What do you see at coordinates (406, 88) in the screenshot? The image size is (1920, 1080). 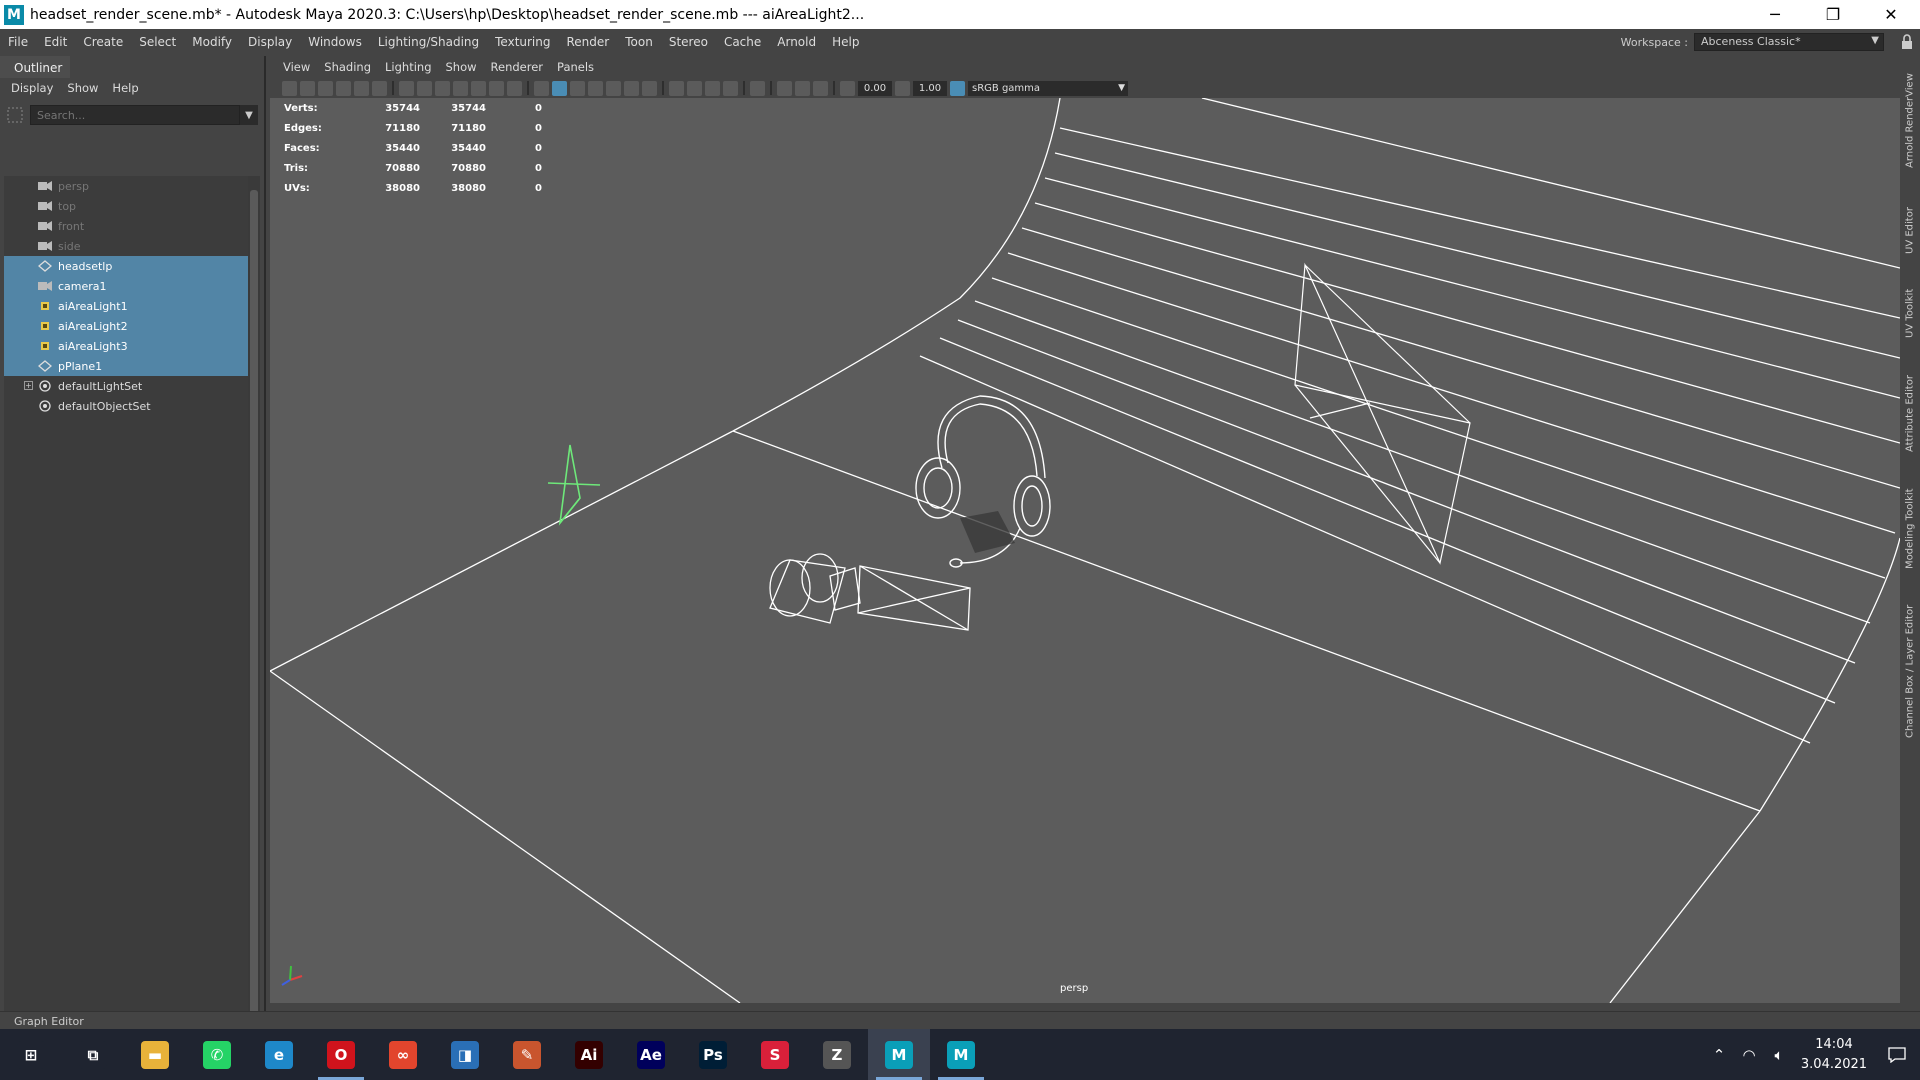 I see `grid-icon` at bounding box center [406, 88].